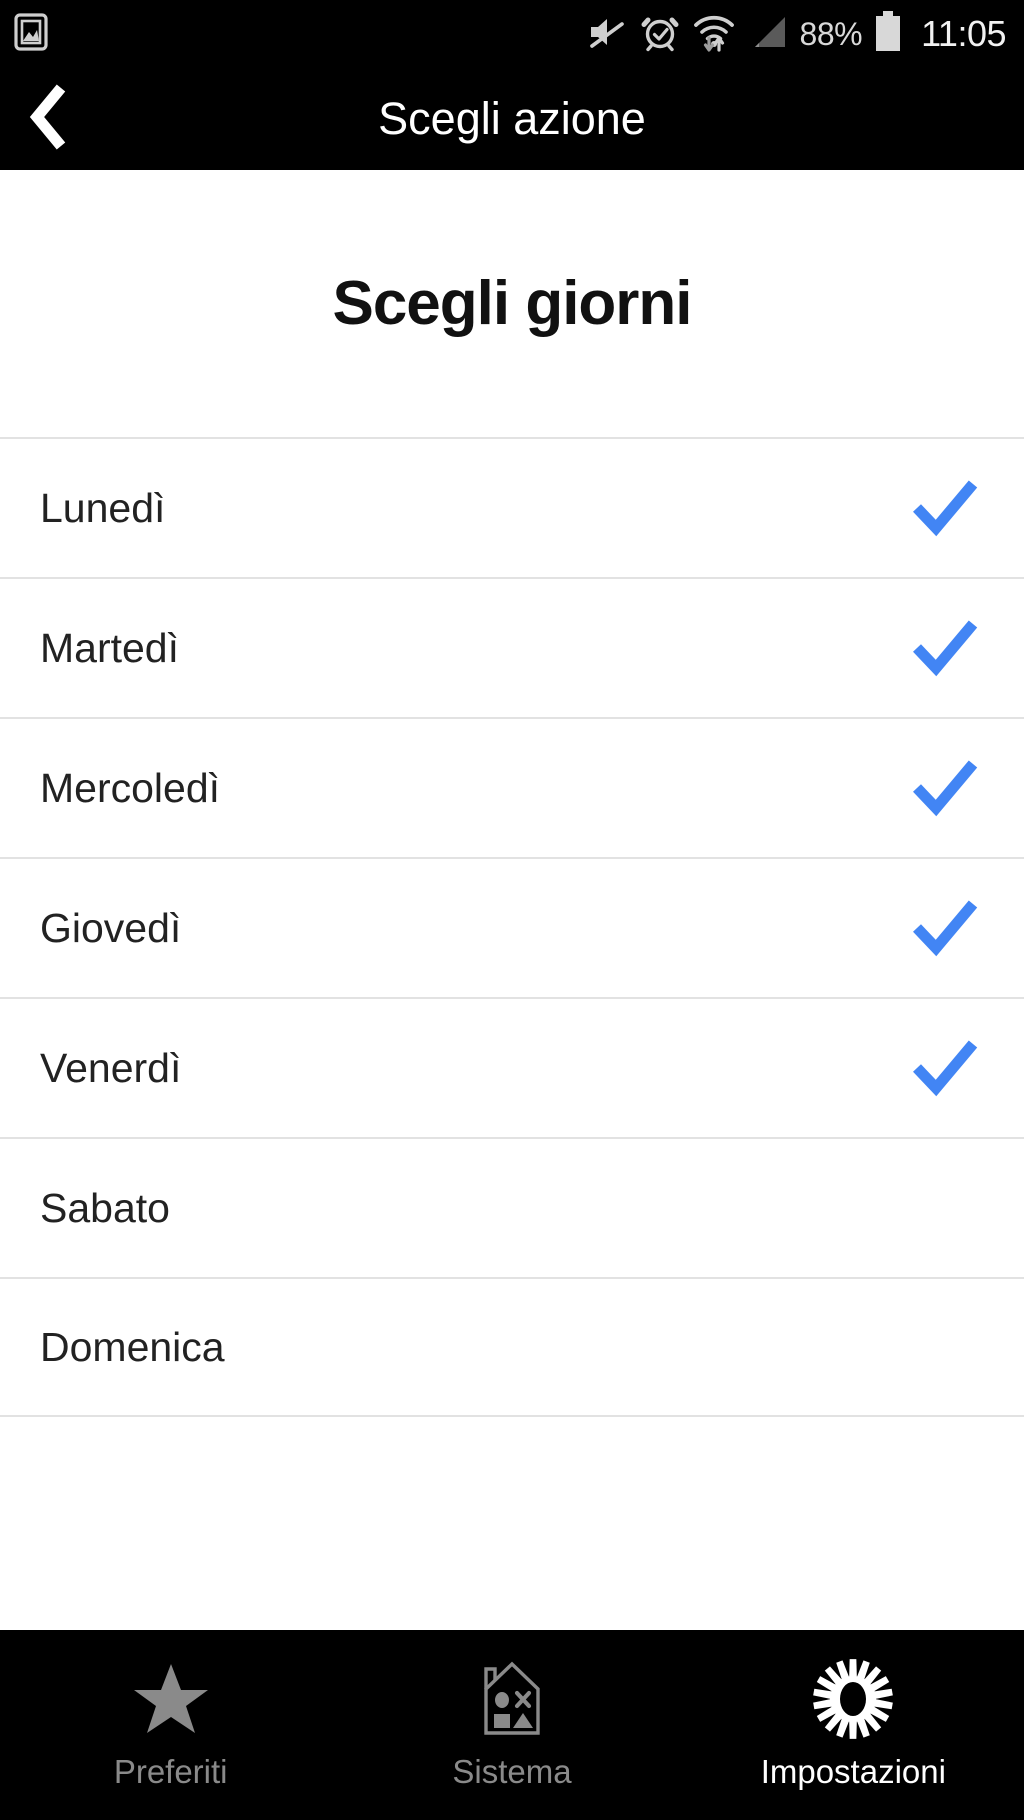  What do you see at coordinates (171, 1699) in the screenshot?
I see `star-icon` at bounding box center [171, 1699].